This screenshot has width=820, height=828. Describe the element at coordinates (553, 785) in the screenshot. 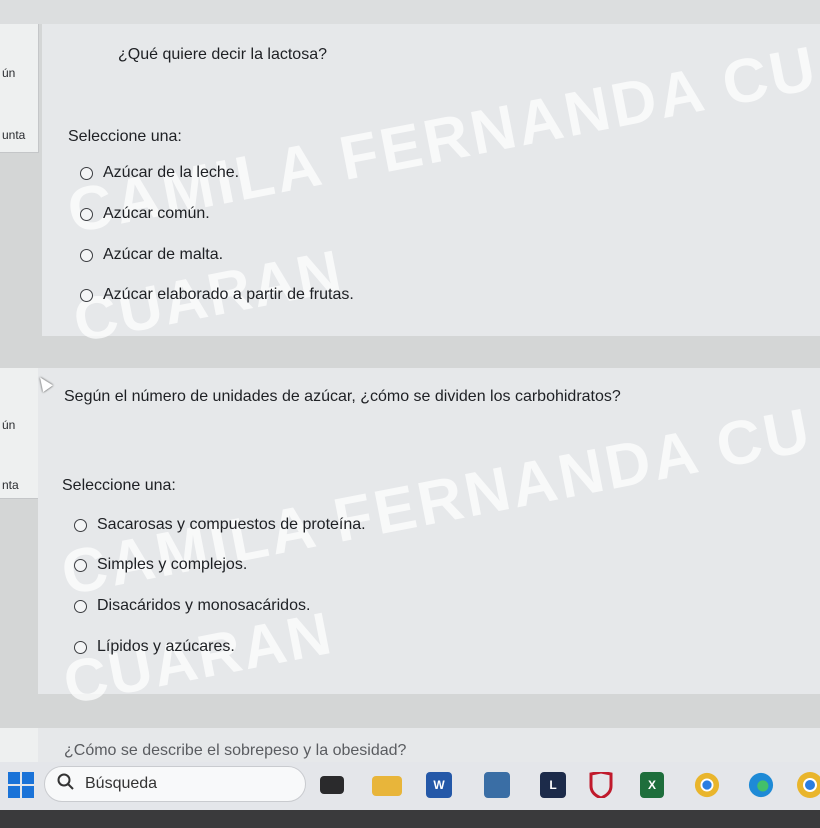

I see `l-app-icon: L` at that location.